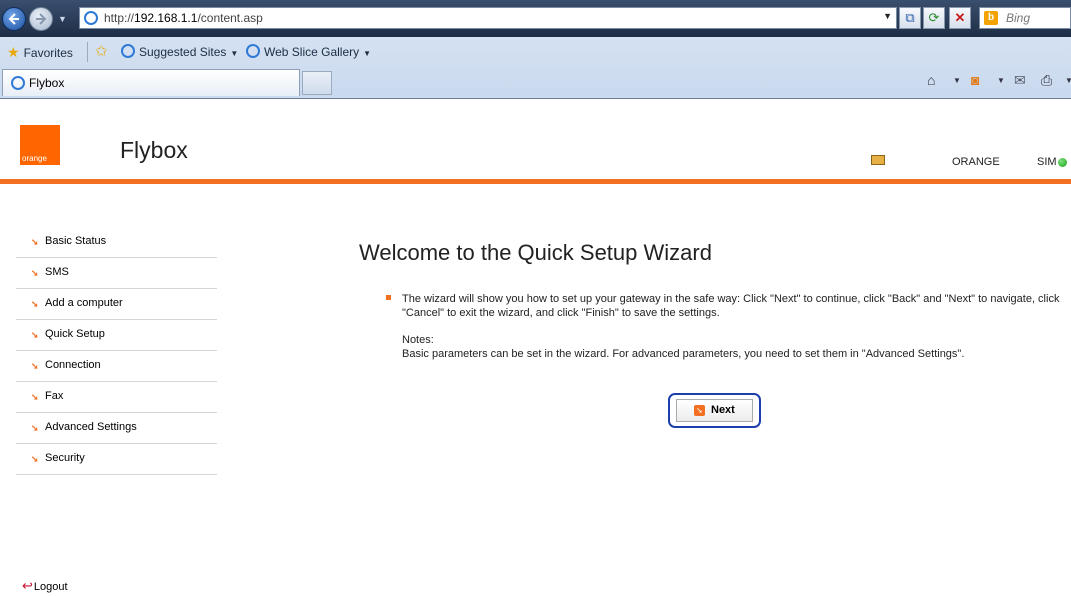  What do you see at coordinates (887, 16) in the screenshot?
I see `address-dropdown-icon: ▼` at bounding box center [887, 16].